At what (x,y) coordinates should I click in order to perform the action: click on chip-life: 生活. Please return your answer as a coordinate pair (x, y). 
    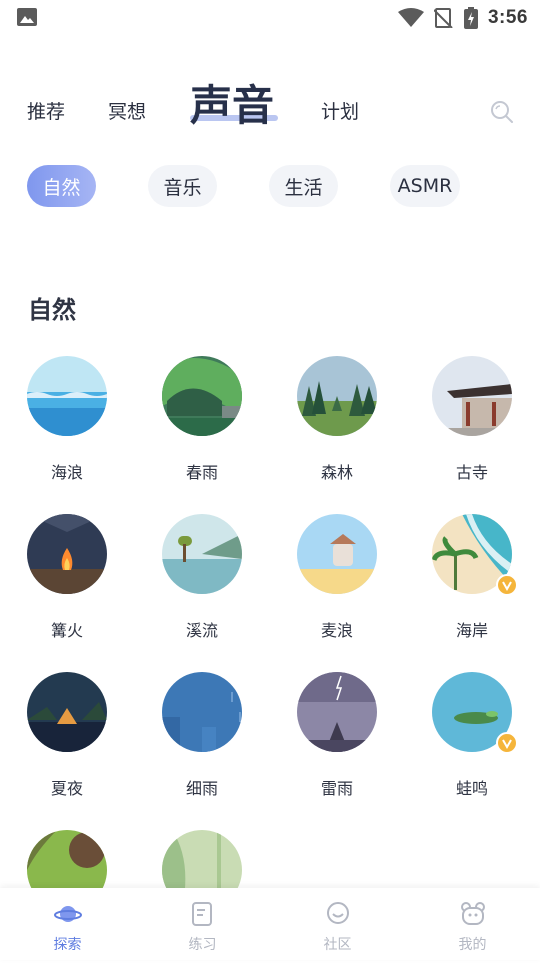
    Looking at the image, I should click on (303, 186).